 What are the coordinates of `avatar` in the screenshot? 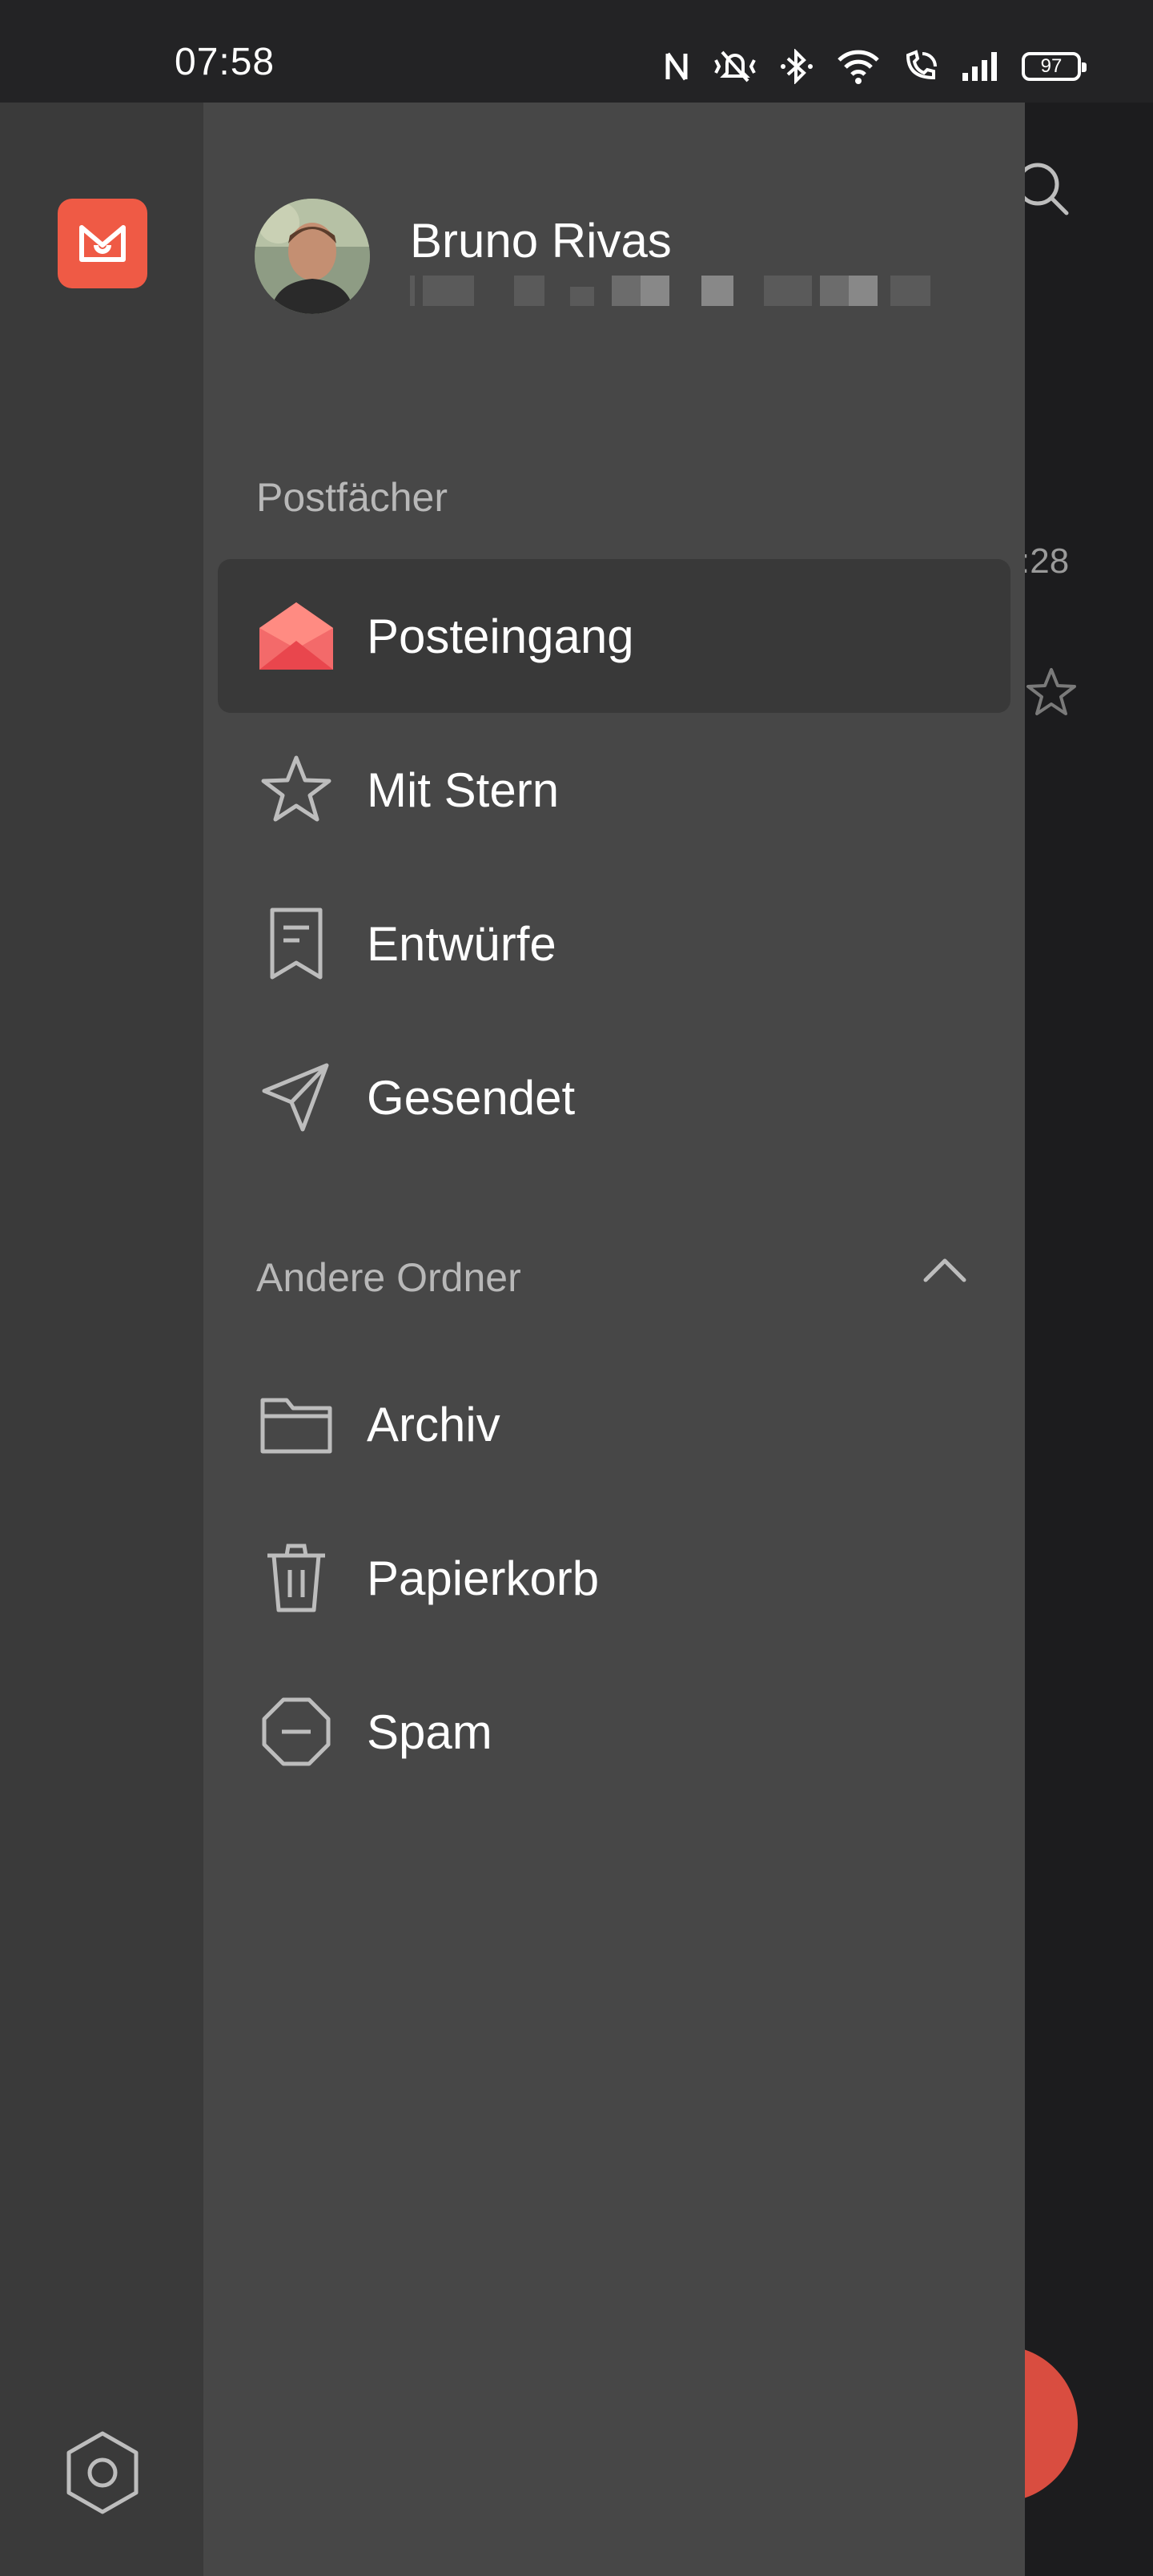 It's located at (312, 256).